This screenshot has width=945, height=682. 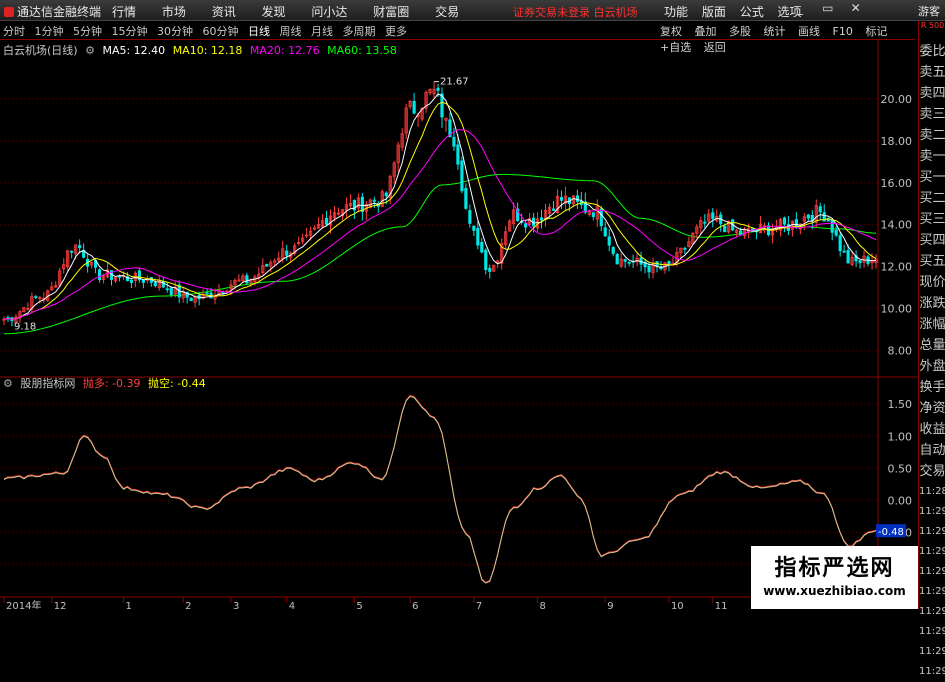 I want to click on indicator-long: 抛多: -0.39, so click(x=111, y=383).